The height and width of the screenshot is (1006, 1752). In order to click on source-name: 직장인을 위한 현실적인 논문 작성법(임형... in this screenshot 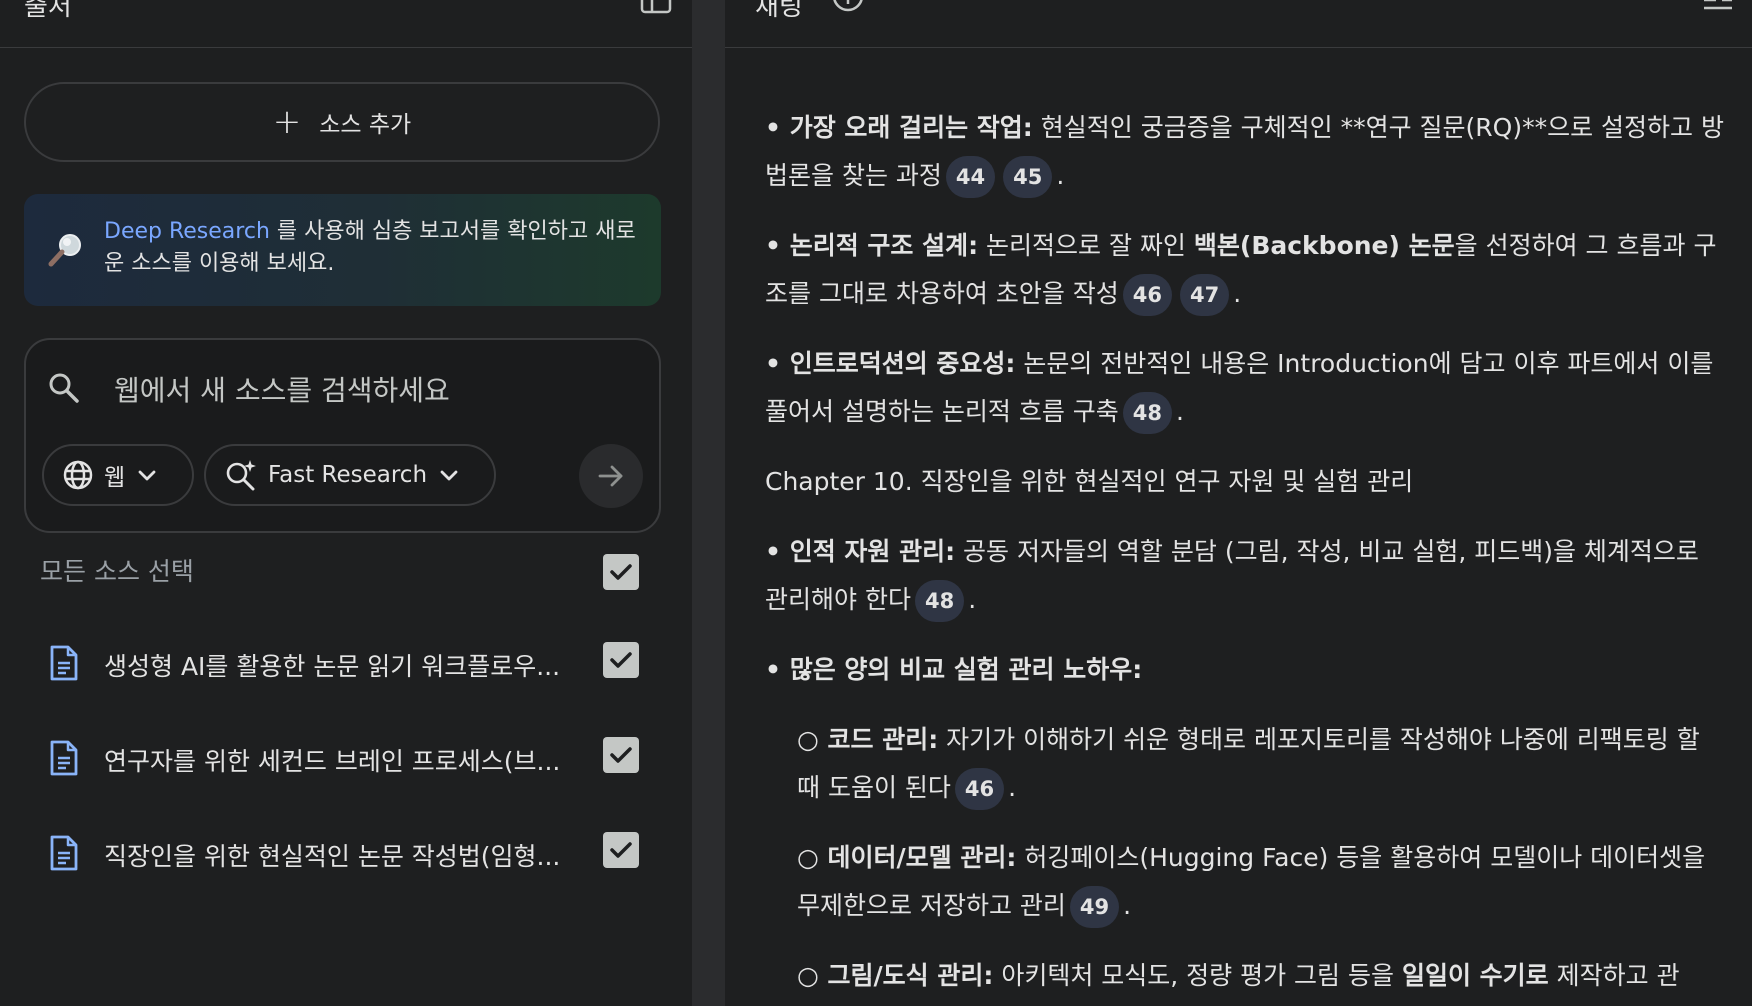, I will do `click(332, 856)`.